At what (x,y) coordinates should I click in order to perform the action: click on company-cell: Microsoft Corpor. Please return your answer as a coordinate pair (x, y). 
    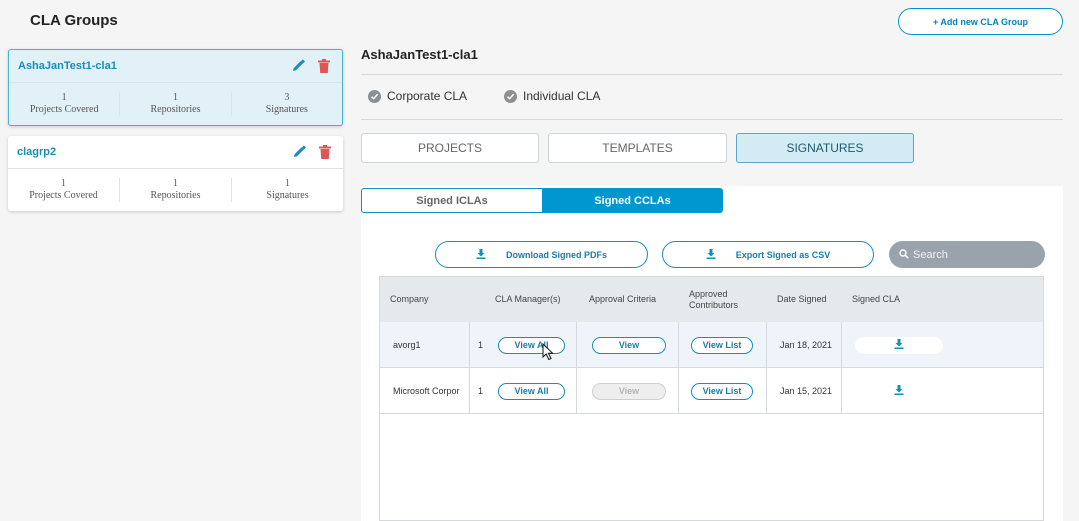
    Looking at the image, I should click on (426, 391).